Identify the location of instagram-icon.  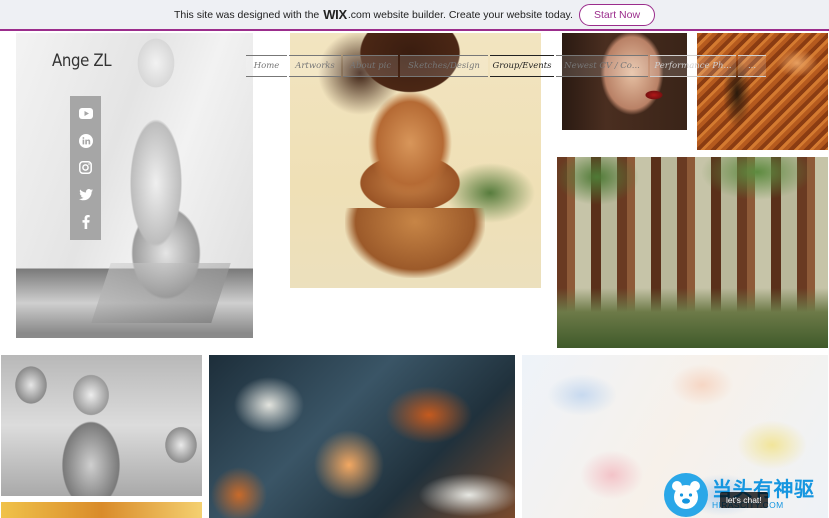
(86, 168).